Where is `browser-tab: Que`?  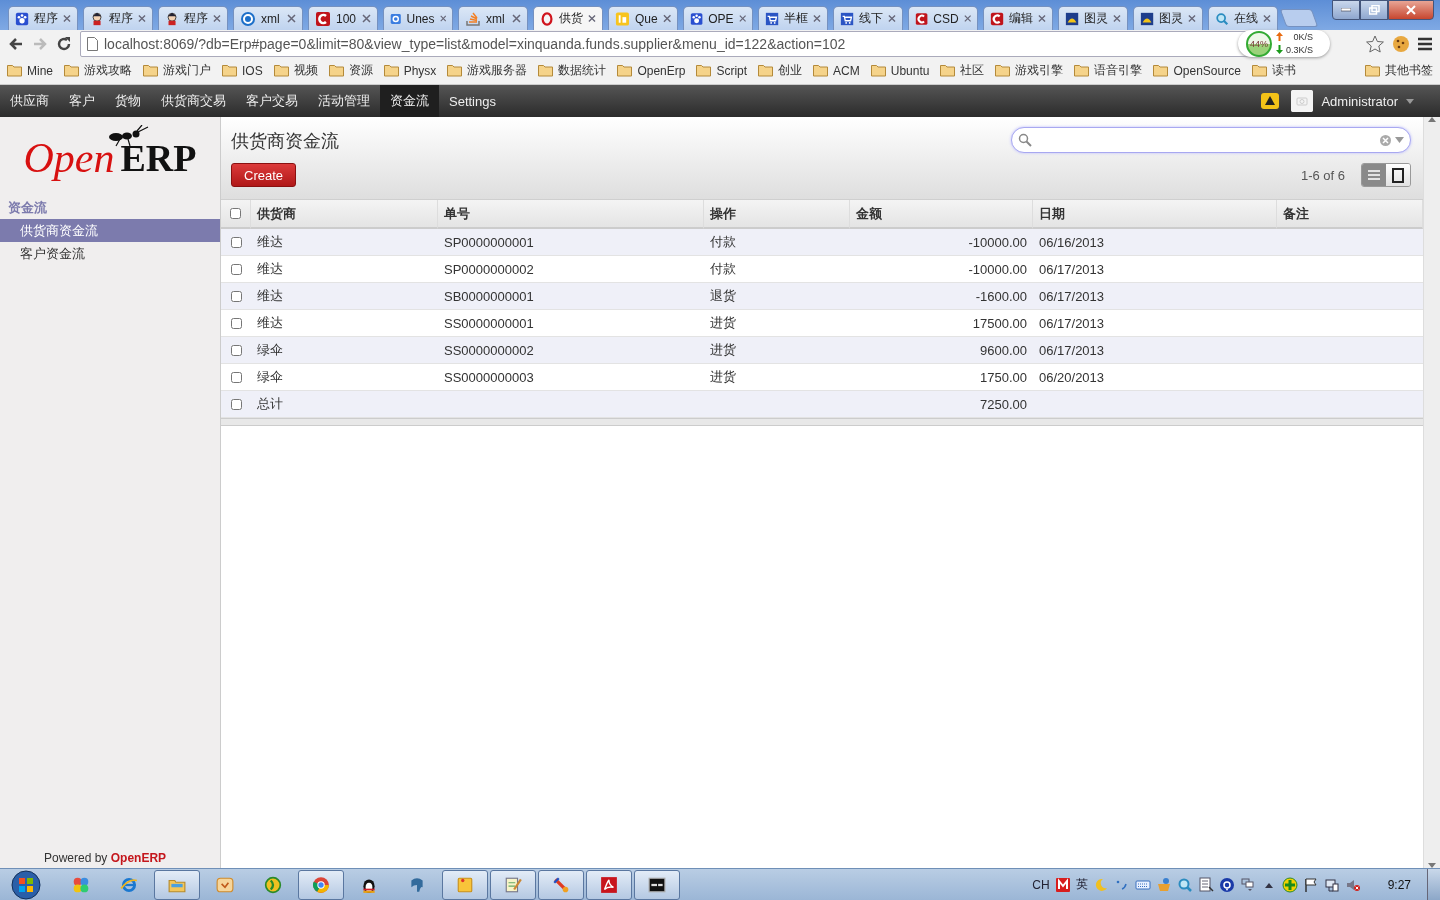 browser-tab: Que is located at coordinates (643, 18).